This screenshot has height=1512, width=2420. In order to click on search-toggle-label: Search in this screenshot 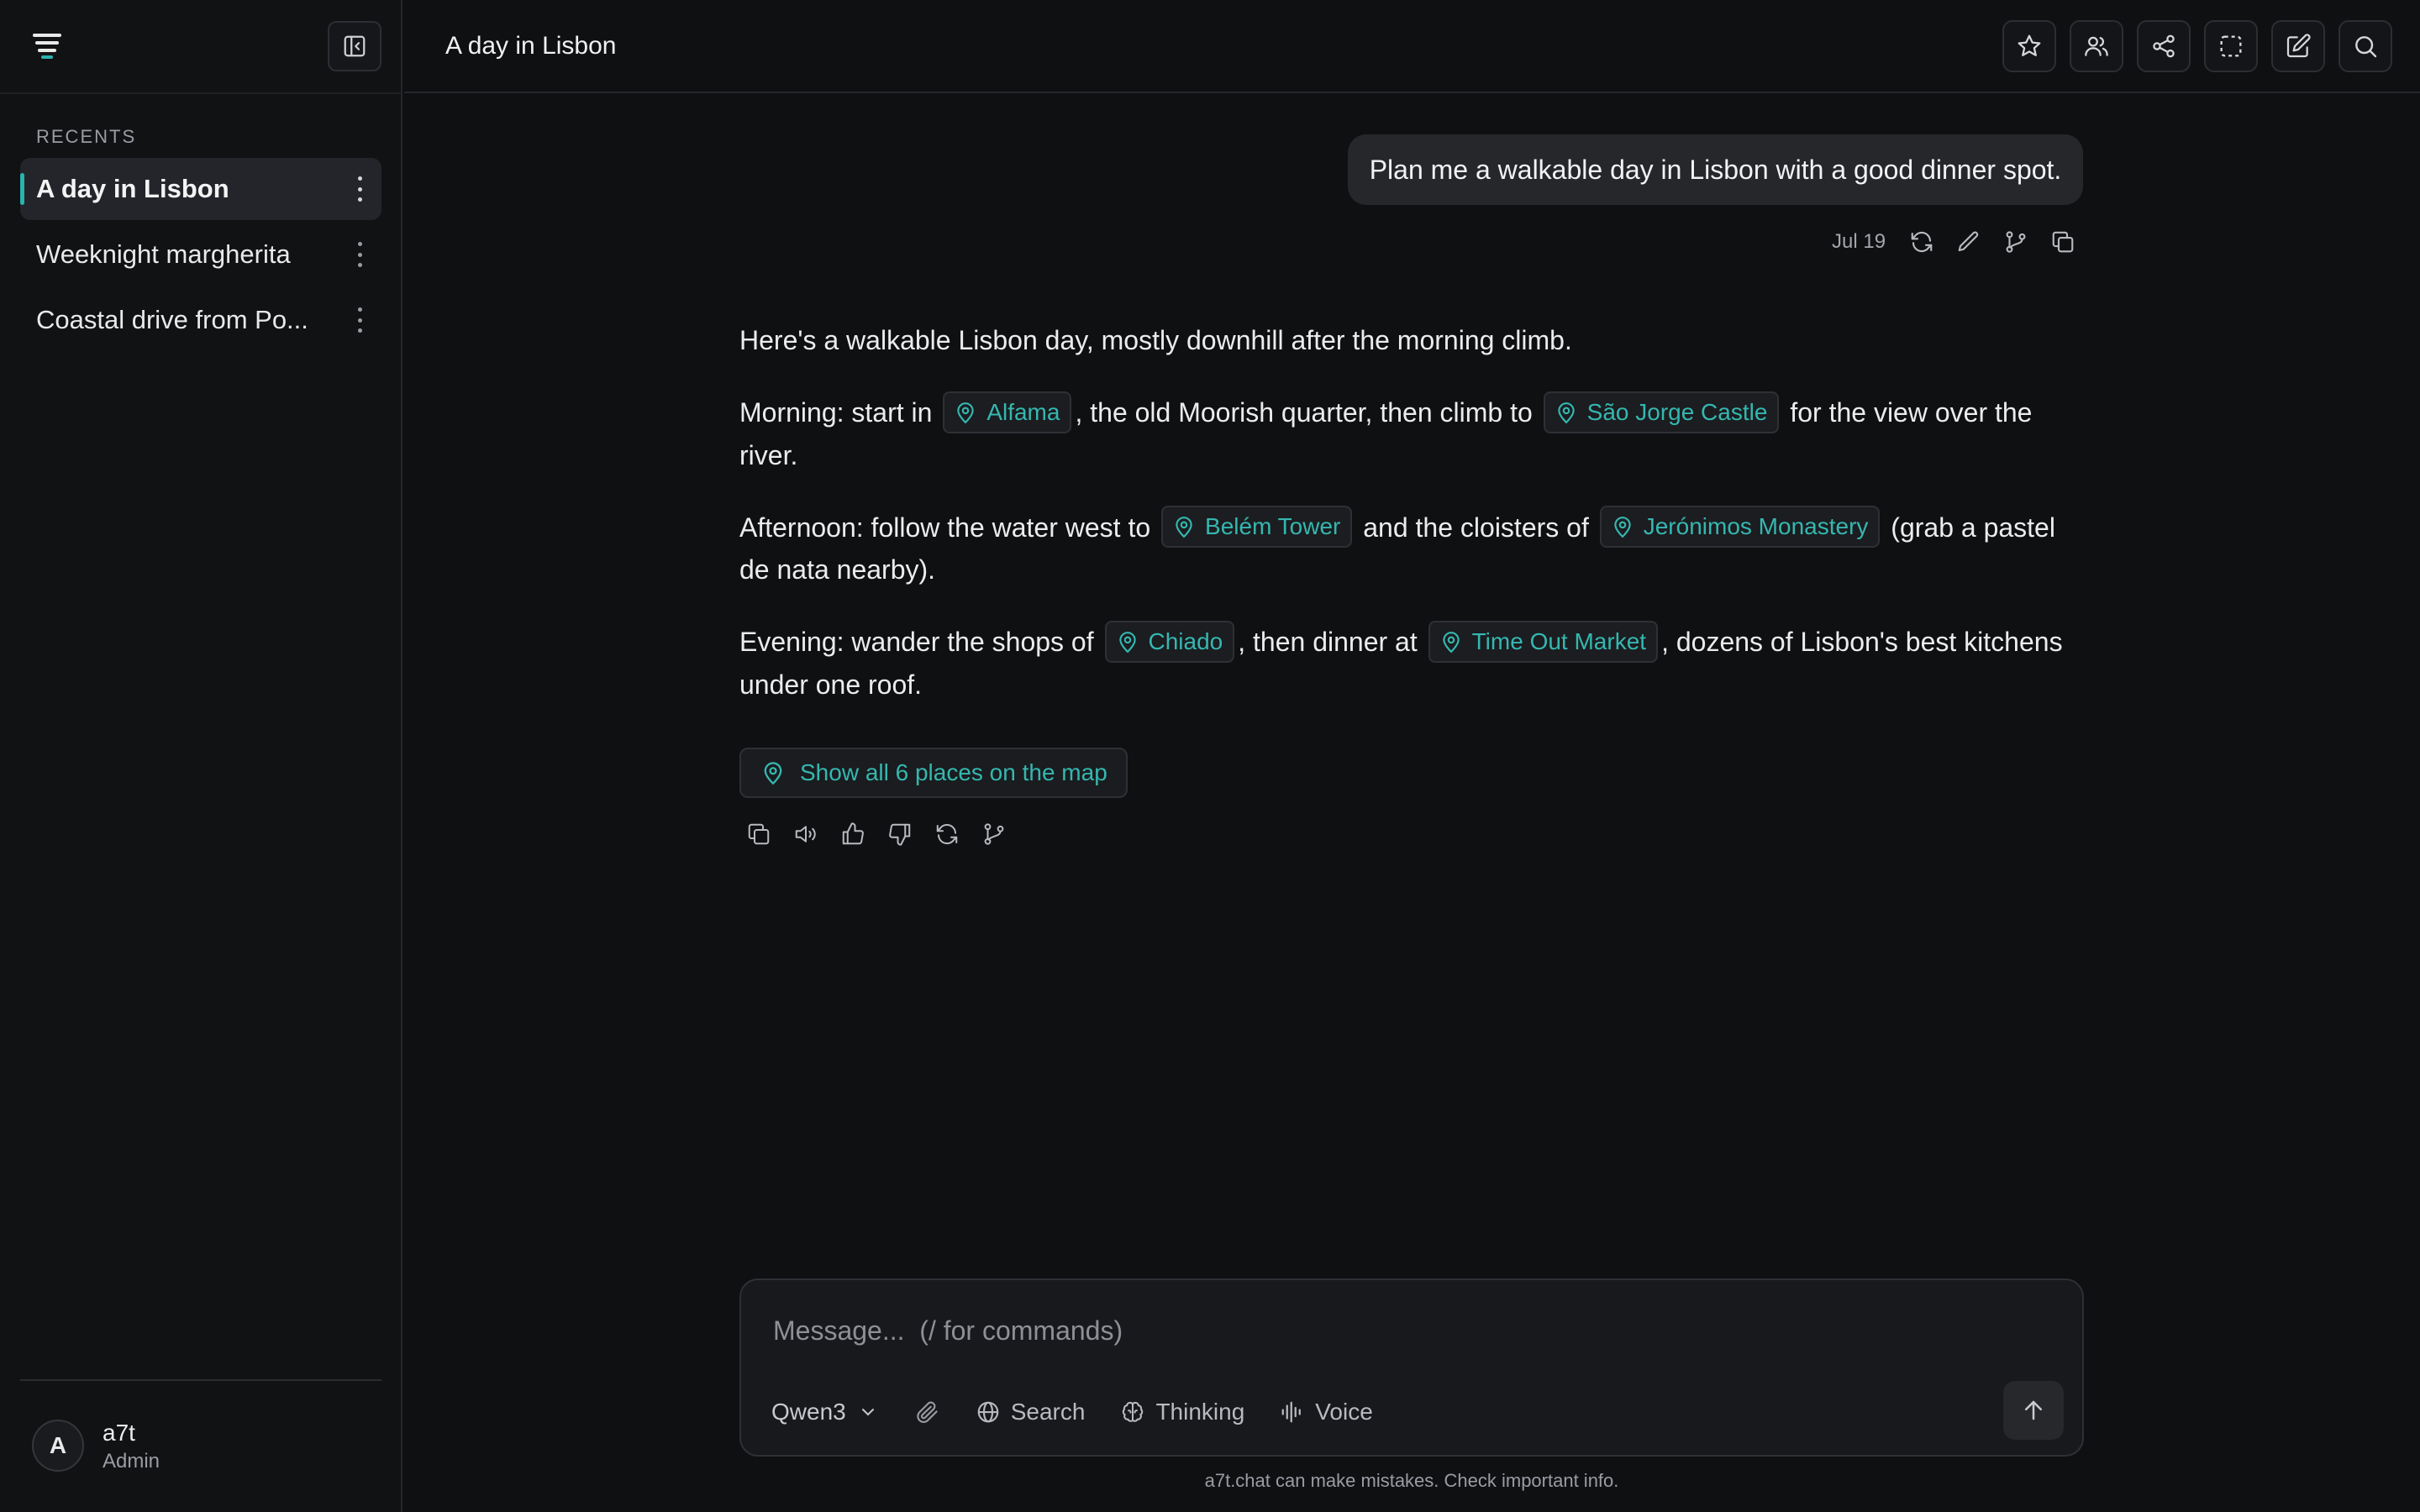, I will do `click(1048, 1412)`.